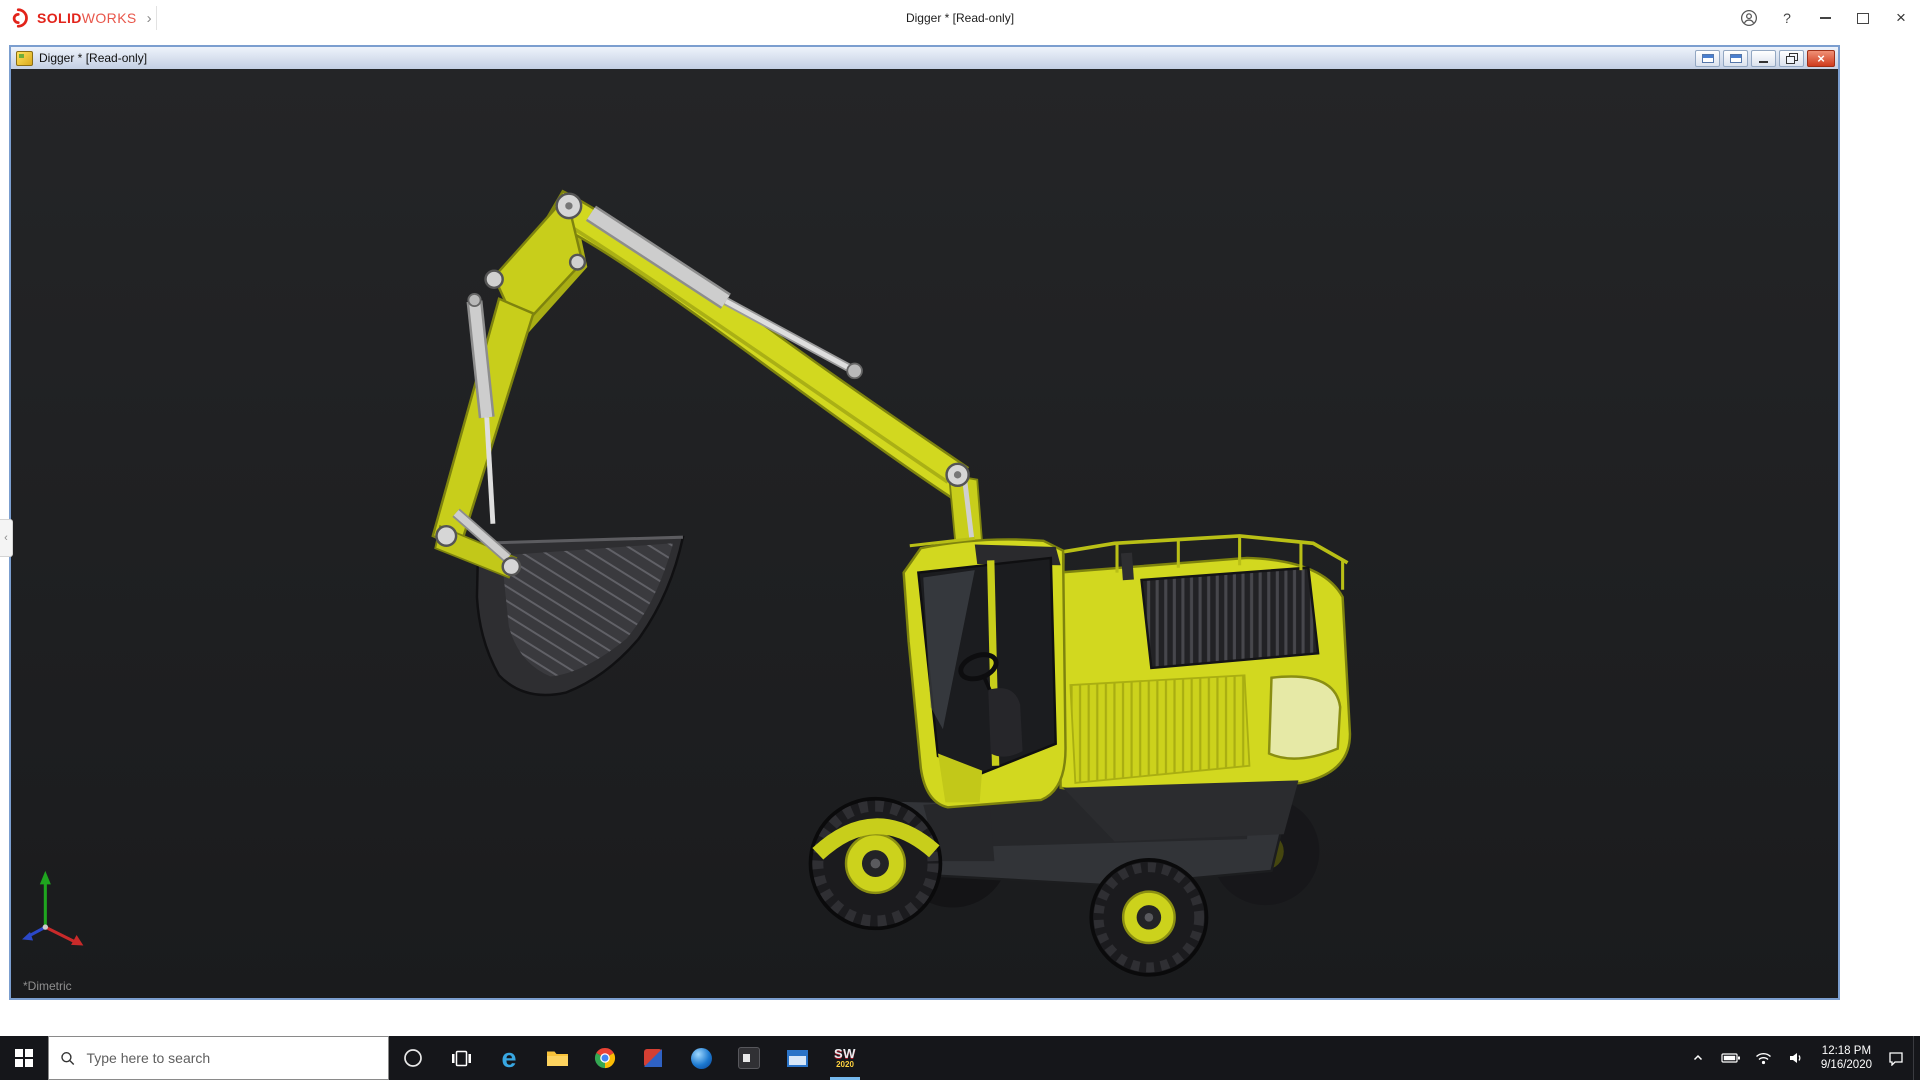  What do you see at coordinates (1149, 917) in the screenshot?
I see `front-right-wheel` at bounding box center [1149, 917].